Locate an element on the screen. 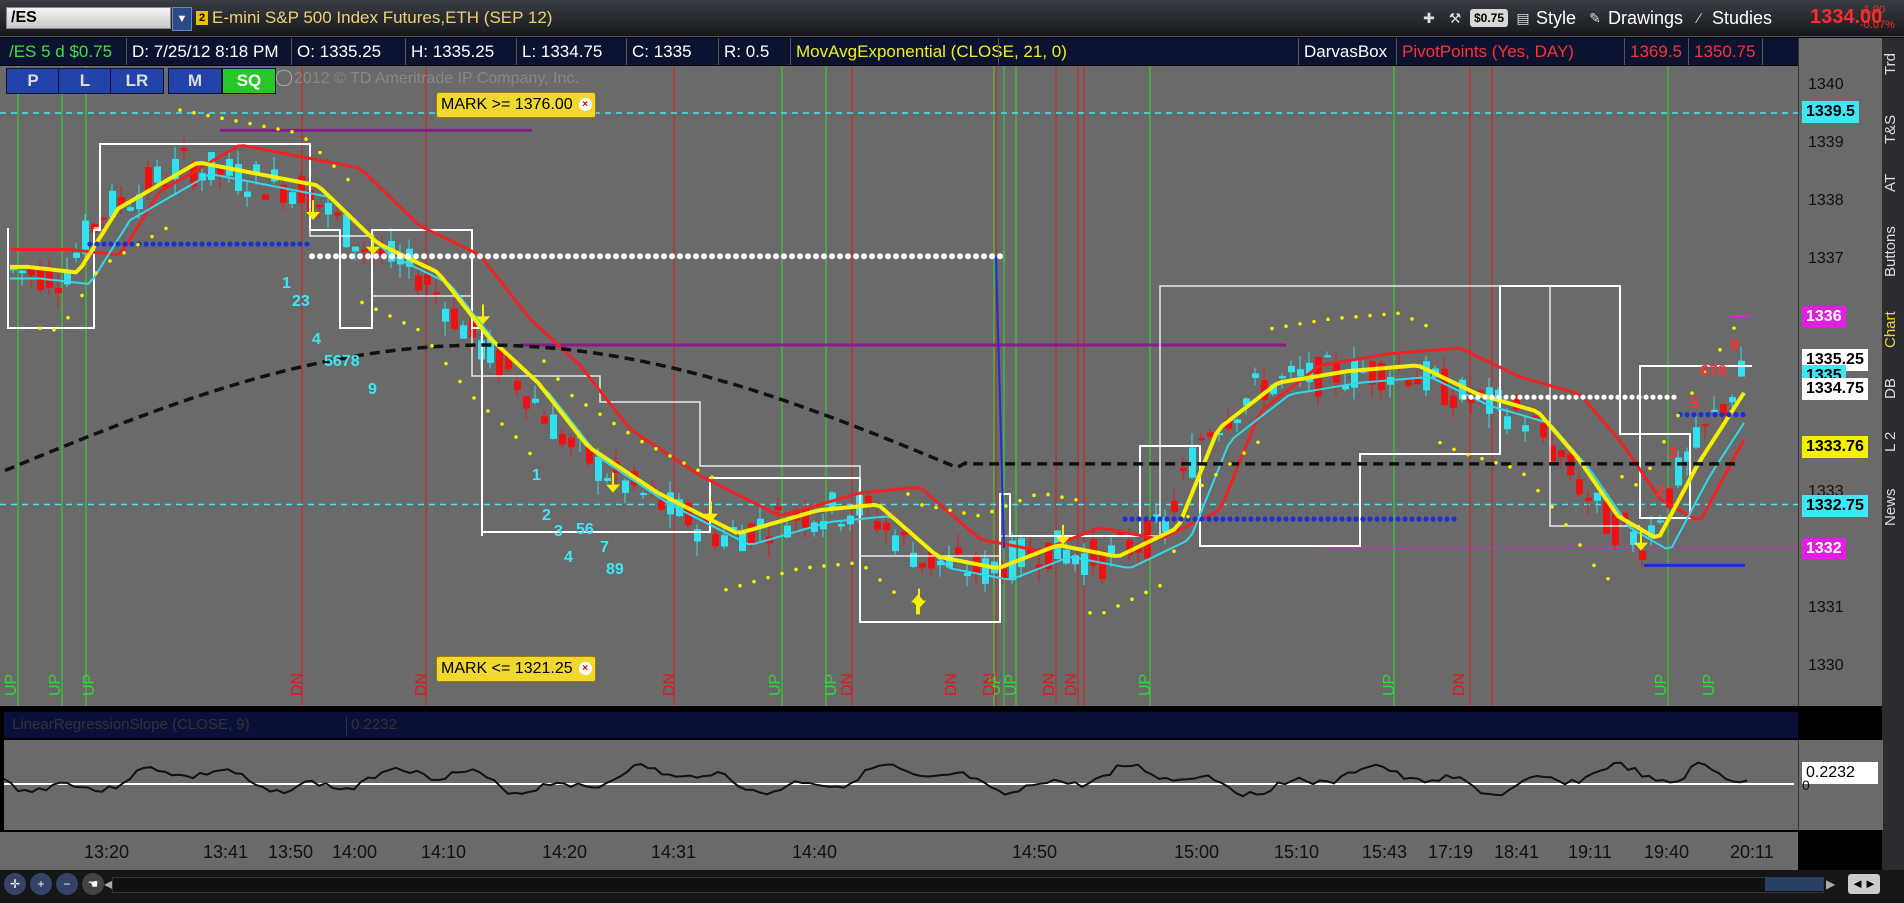 The image size is (1904, 903). crosshair-icon: ✛ is located at coordinates (15, 884).